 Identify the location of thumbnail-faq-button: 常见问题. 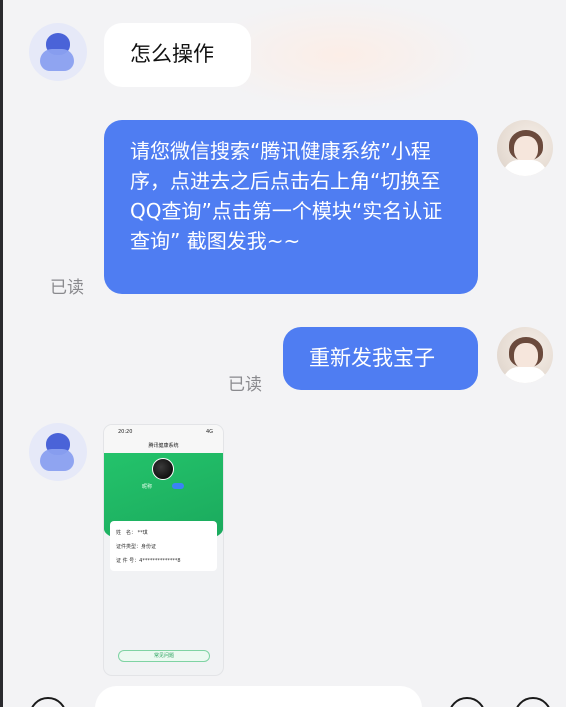
(164, 656).